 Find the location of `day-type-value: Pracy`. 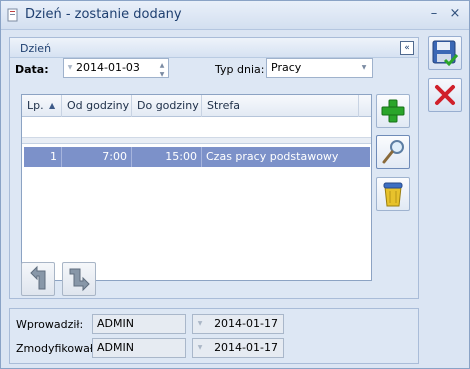

day-type-value: Pracy is located at coordinates (286, 67).